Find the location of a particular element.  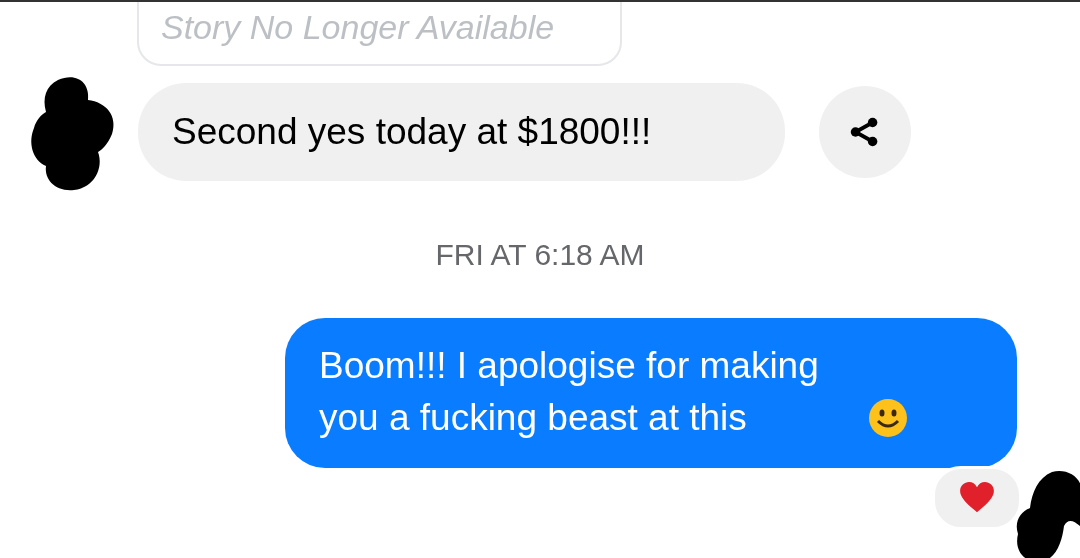

timestamp: FRI AT 6:18 AM is located at coordinates (540, 255).